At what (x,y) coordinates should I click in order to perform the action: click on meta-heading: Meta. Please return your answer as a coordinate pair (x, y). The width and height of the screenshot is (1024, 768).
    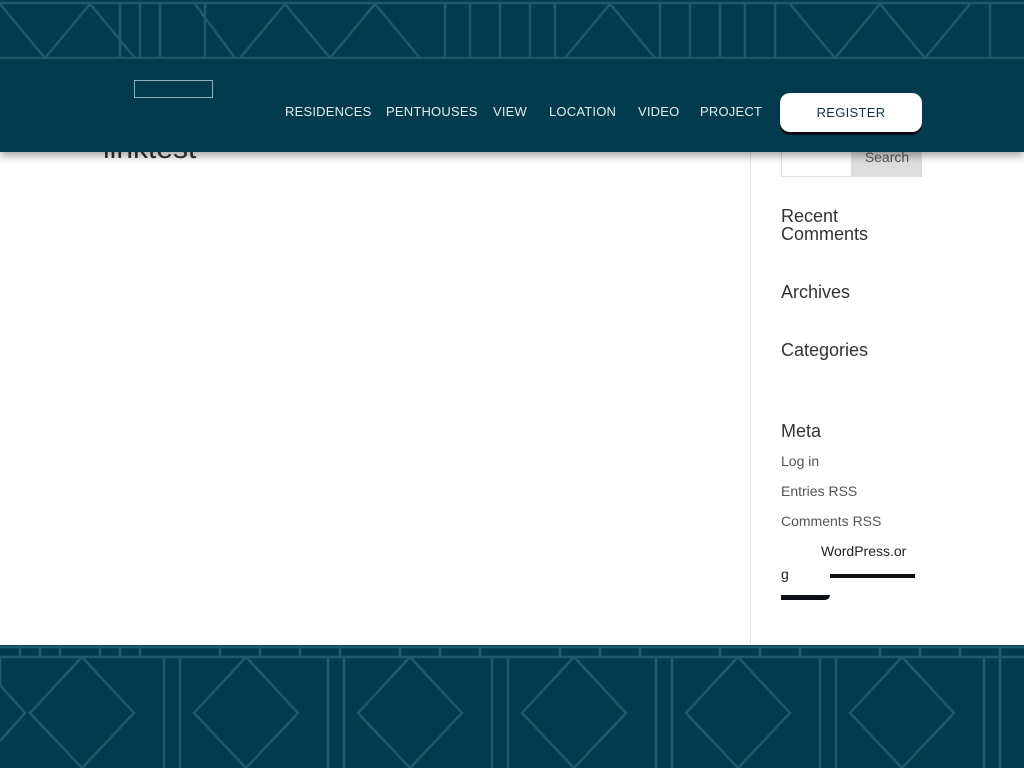
    Looking at the image, I should click on (801, 431).